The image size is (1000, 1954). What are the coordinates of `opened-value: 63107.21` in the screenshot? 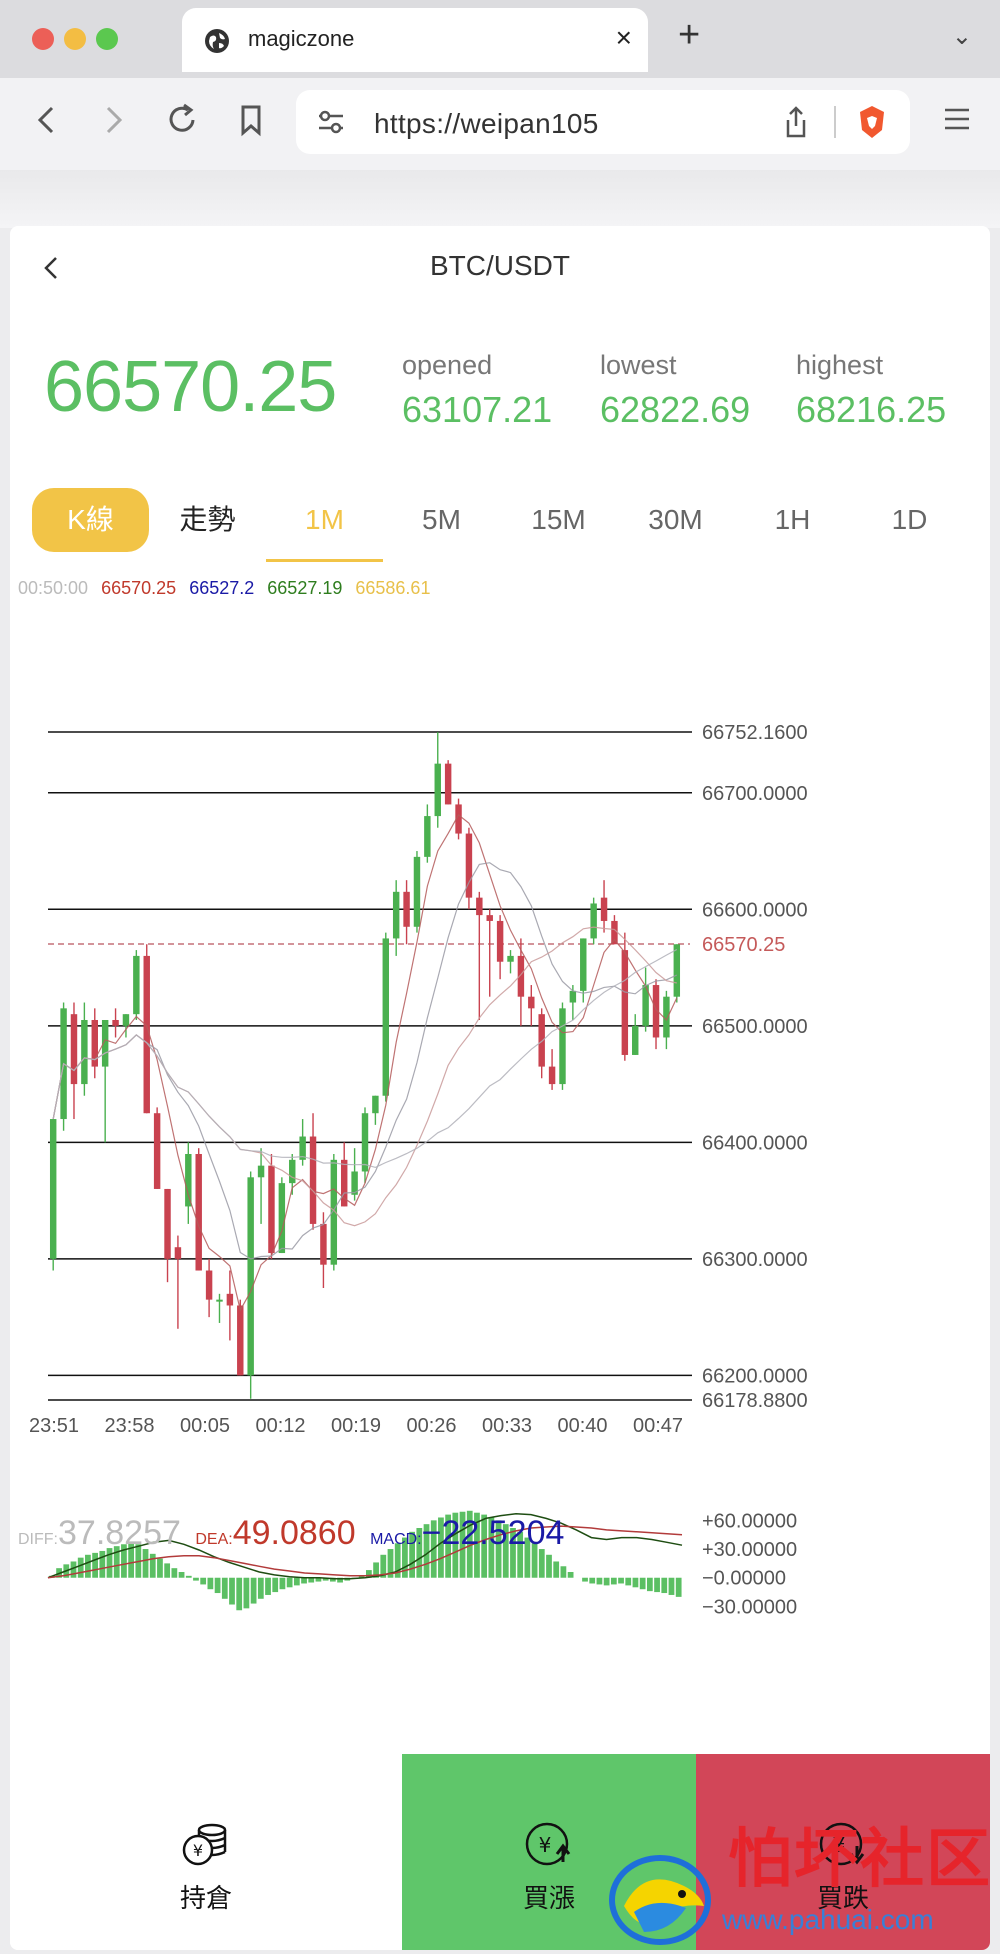 It's located at (477, 409).